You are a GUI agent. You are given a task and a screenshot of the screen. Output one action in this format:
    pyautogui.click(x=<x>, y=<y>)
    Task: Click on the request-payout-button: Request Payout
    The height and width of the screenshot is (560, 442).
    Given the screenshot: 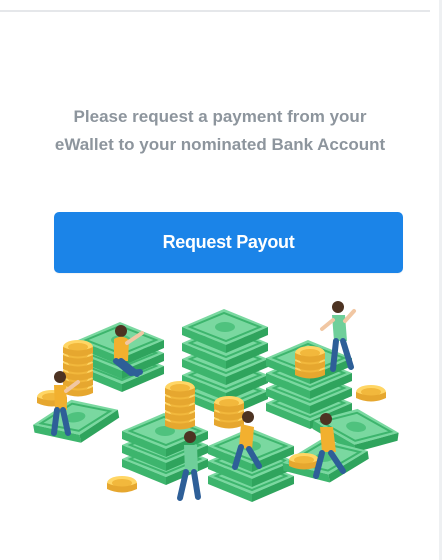 What is the action you would take?
    pyautogui.click(x=228, y=242)
    